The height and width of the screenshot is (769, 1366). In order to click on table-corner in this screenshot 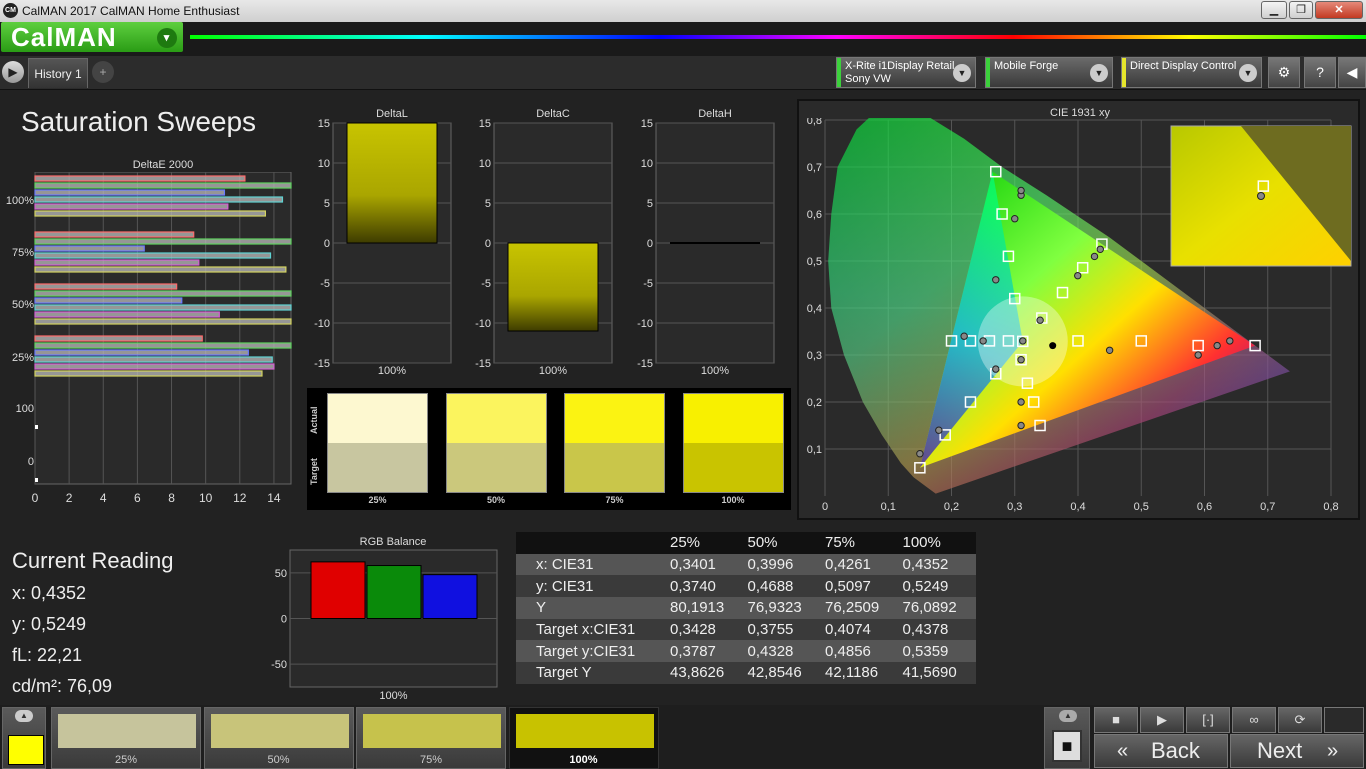, I will do `click(591, 543)`.